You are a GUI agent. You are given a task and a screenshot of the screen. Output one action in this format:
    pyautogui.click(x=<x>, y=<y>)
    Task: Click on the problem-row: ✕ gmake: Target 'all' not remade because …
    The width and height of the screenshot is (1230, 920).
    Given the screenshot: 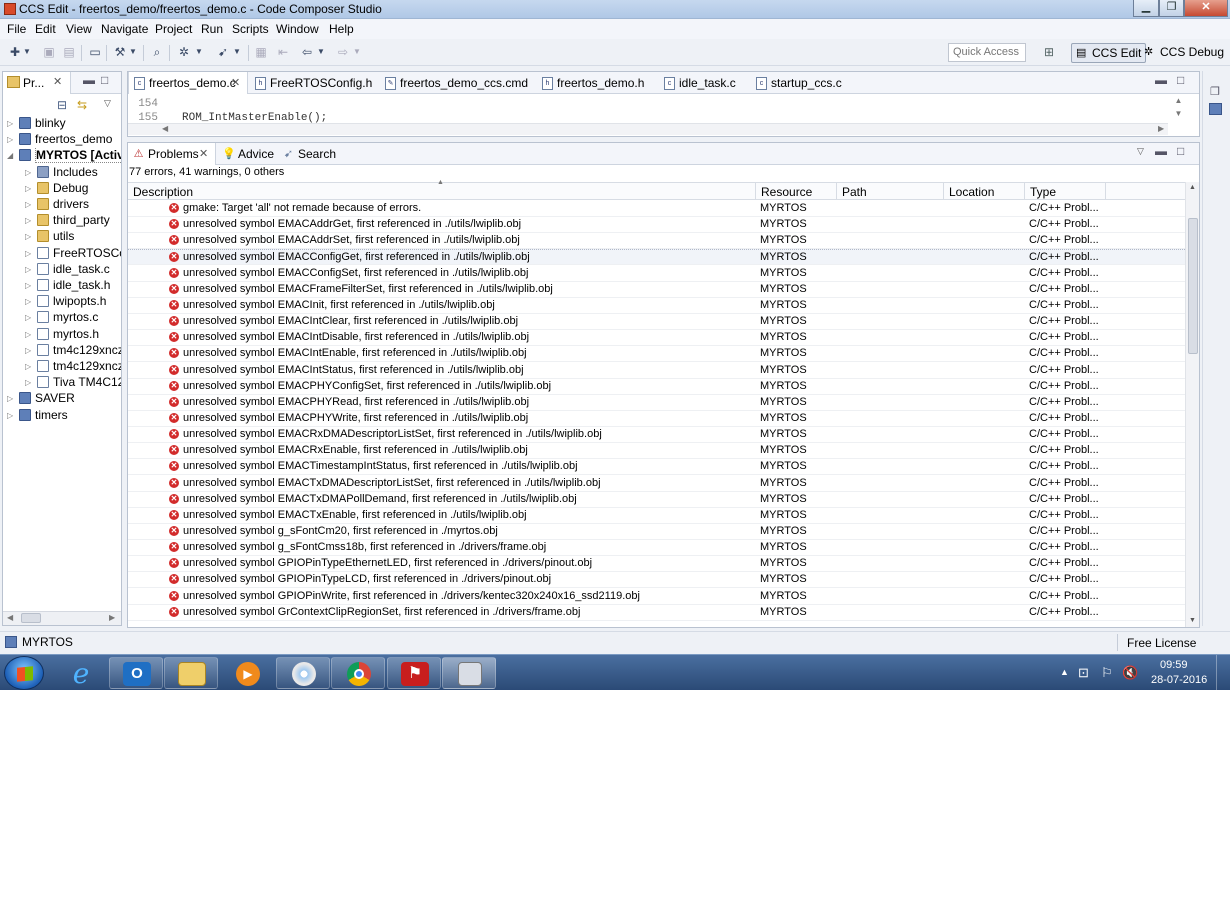 What is the action you would take?
    pyautogui.click(x=656, y=209)
    